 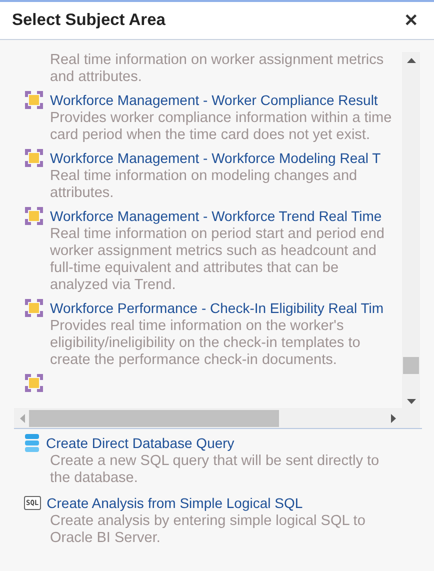 What do you see at coordinates (32, 443) in the screenshot?
I see `database-icon` at bounding box center [32, 443].